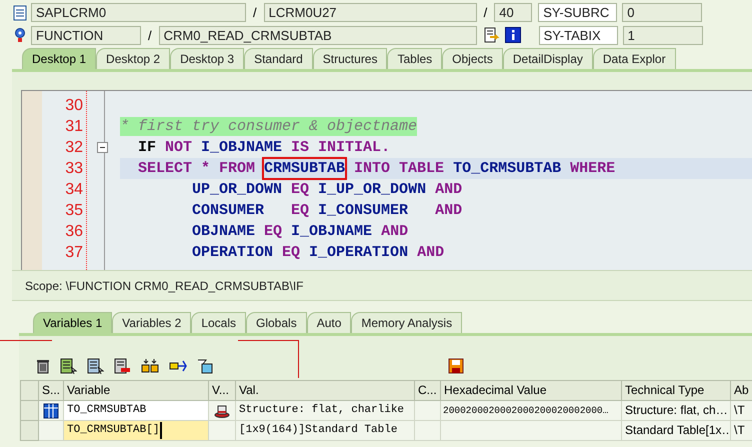 The image size is (752, 447). I want to click on code-token: OBJNAME, so click(223, 231).